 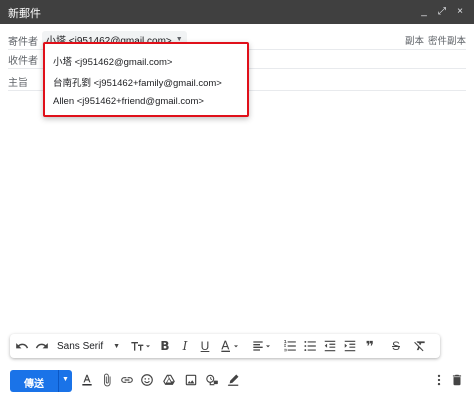 What do you see at coordinates (34, 384) in the screenshot?
I see `send-label: 傳送` at bounding box center [34, 384].